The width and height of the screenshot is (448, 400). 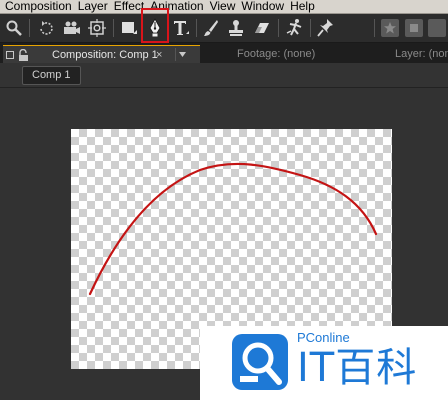 I want to click on watermark-brand-small: PConline, so click(x=323, y=337).